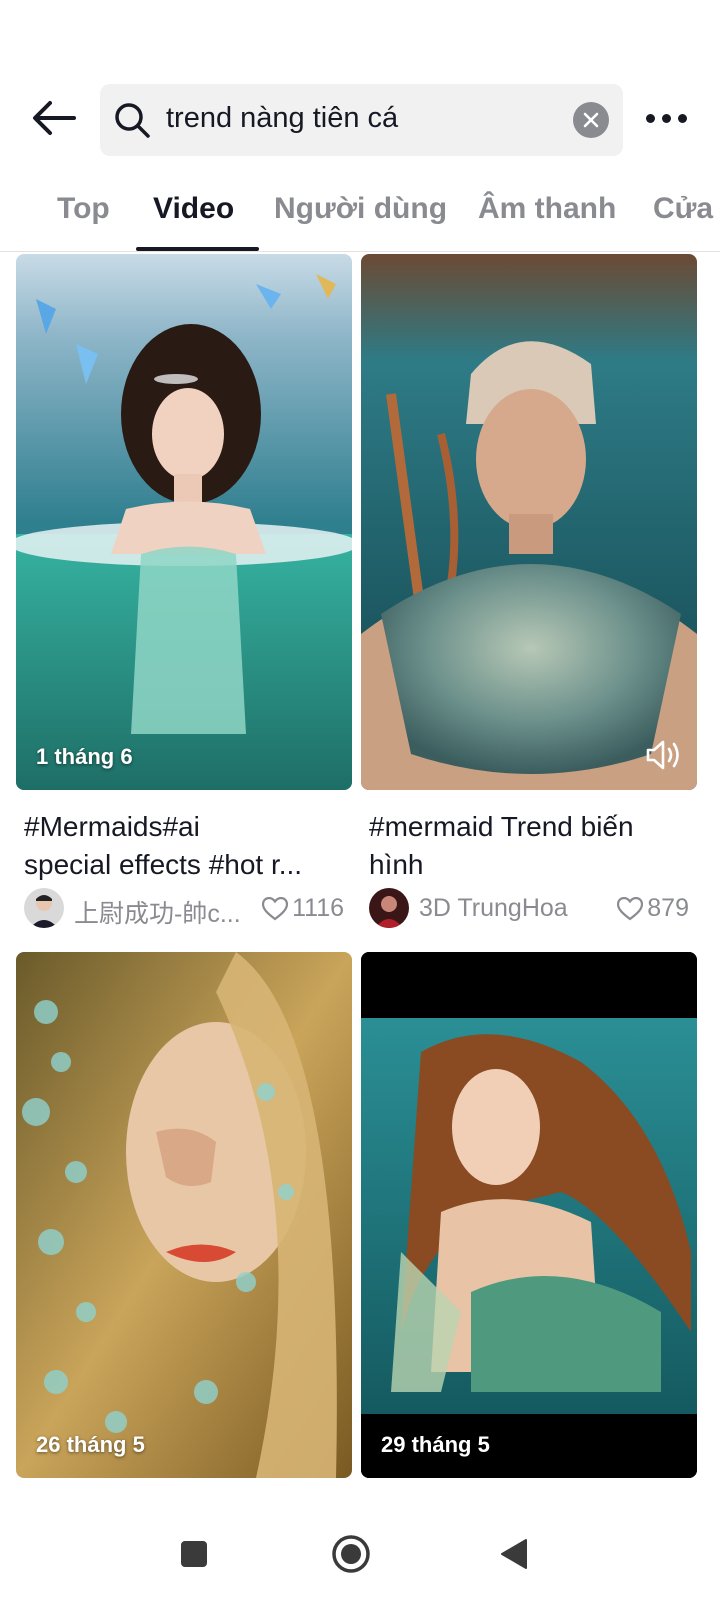  Describe the element at coordinates (435, 1444) in the screenshot. I see `video-date: 29 tháng 5` at that location.